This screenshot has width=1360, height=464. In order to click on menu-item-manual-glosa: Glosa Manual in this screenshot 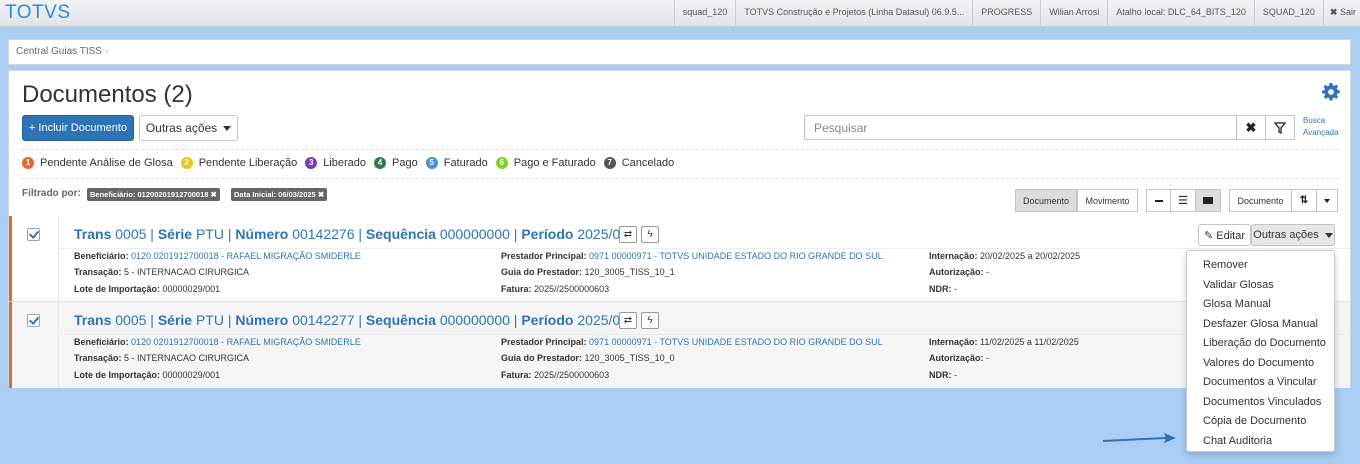, I will do `click(1260, 305)`.